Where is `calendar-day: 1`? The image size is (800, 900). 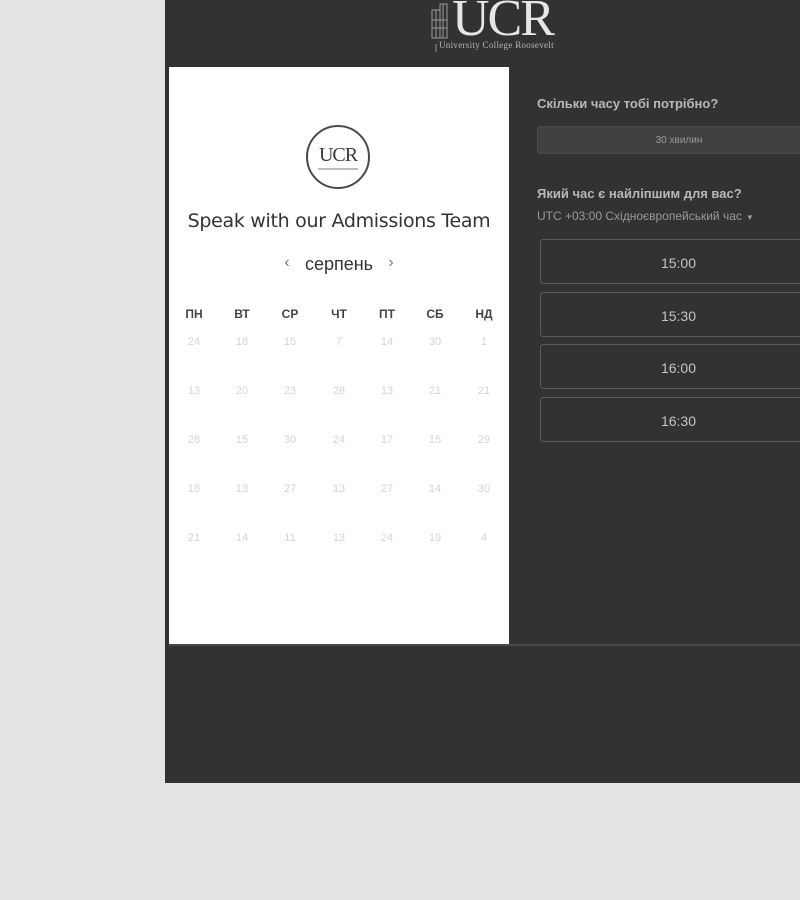
calendar-day: 1 is located at coordinates (484, 342).